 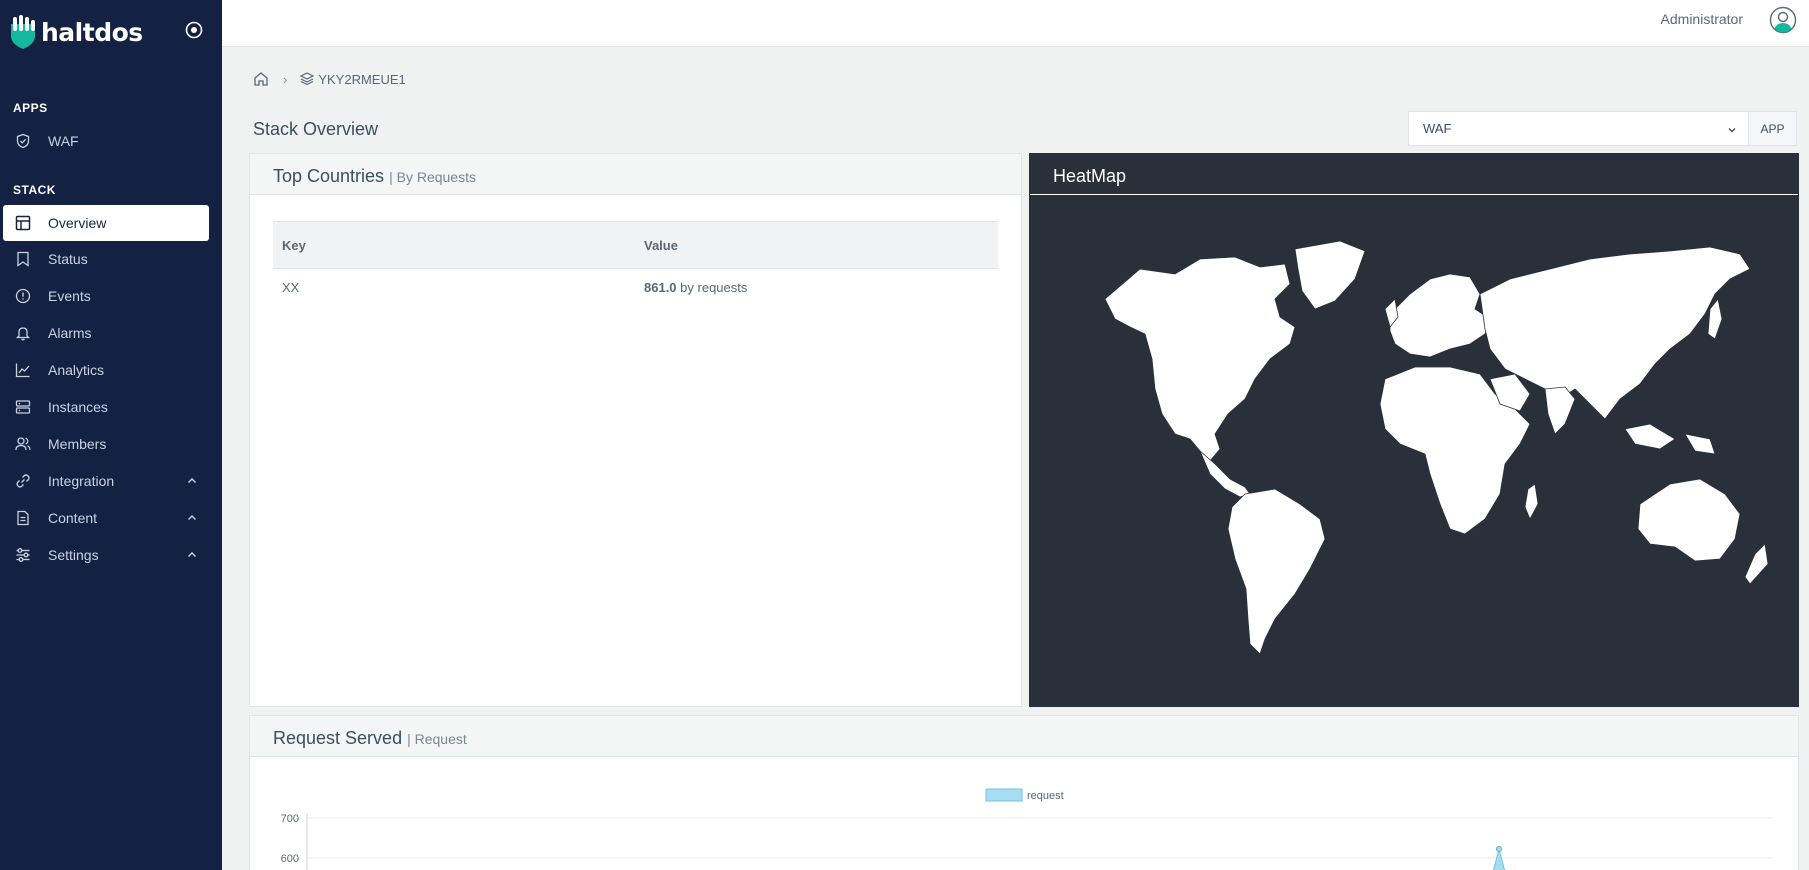 I want to click on request-served-chart: request 700 600, so click(x=1026, y=829).